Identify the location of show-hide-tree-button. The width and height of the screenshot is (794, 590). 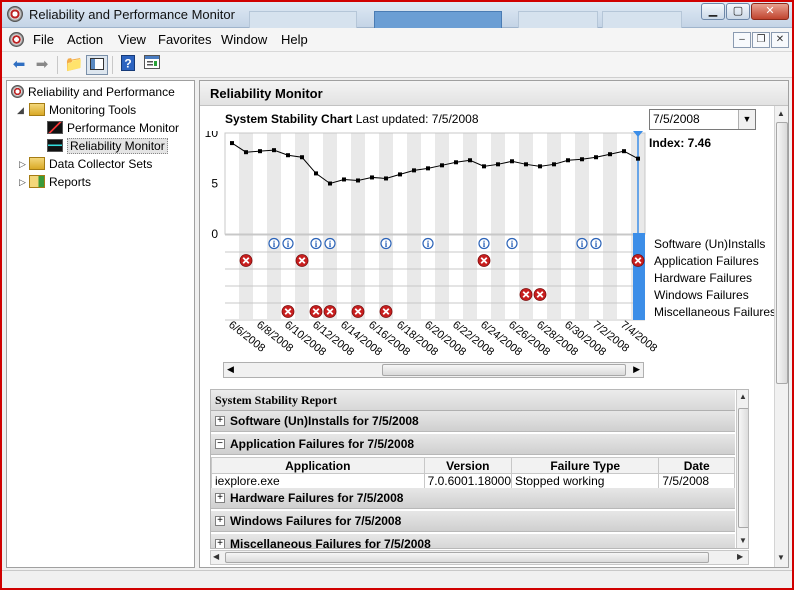
(97, 65).